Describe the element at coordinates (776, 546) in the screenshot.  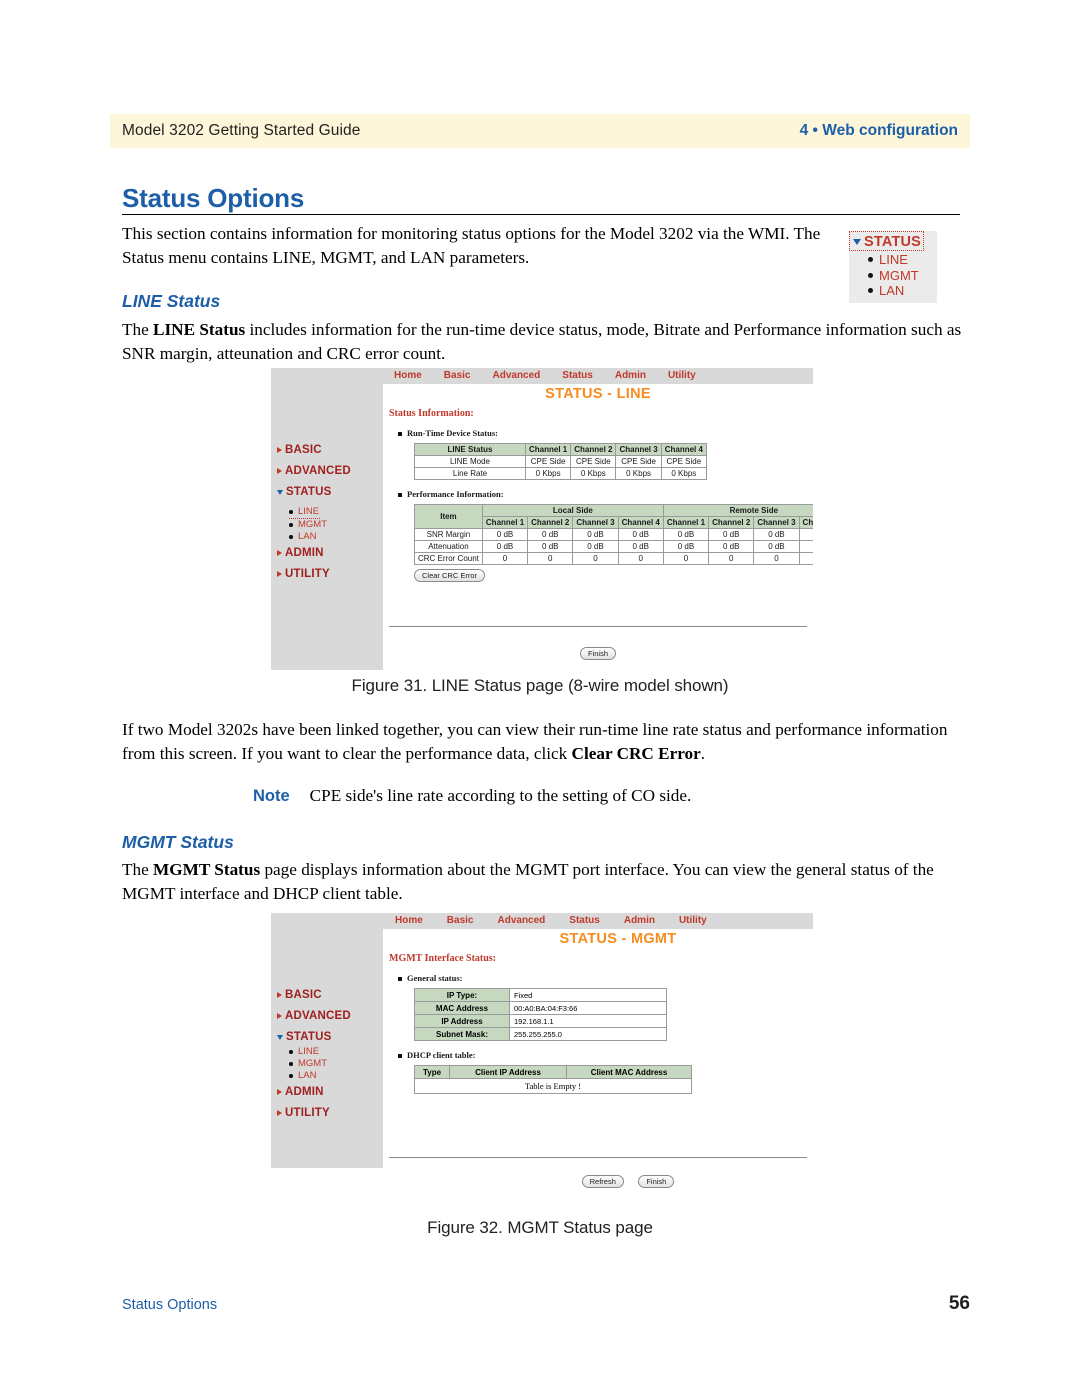
I see `cell-att-remote-3: 0 dB` at that location.